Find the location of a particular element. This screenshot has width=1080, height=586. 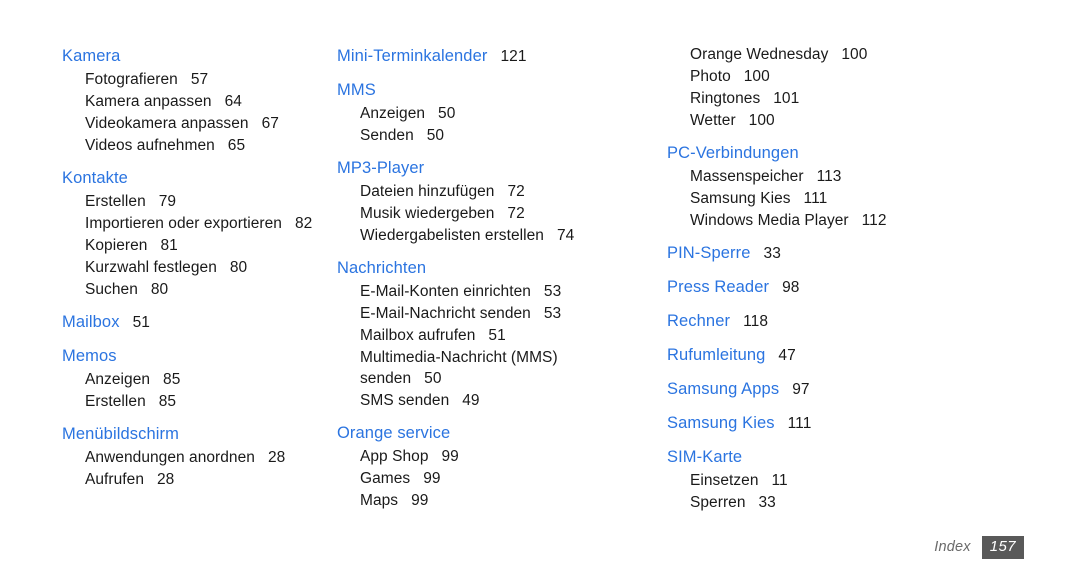

section-heading-label: Mini-Terminkalender is located at coordinates (412, 56).